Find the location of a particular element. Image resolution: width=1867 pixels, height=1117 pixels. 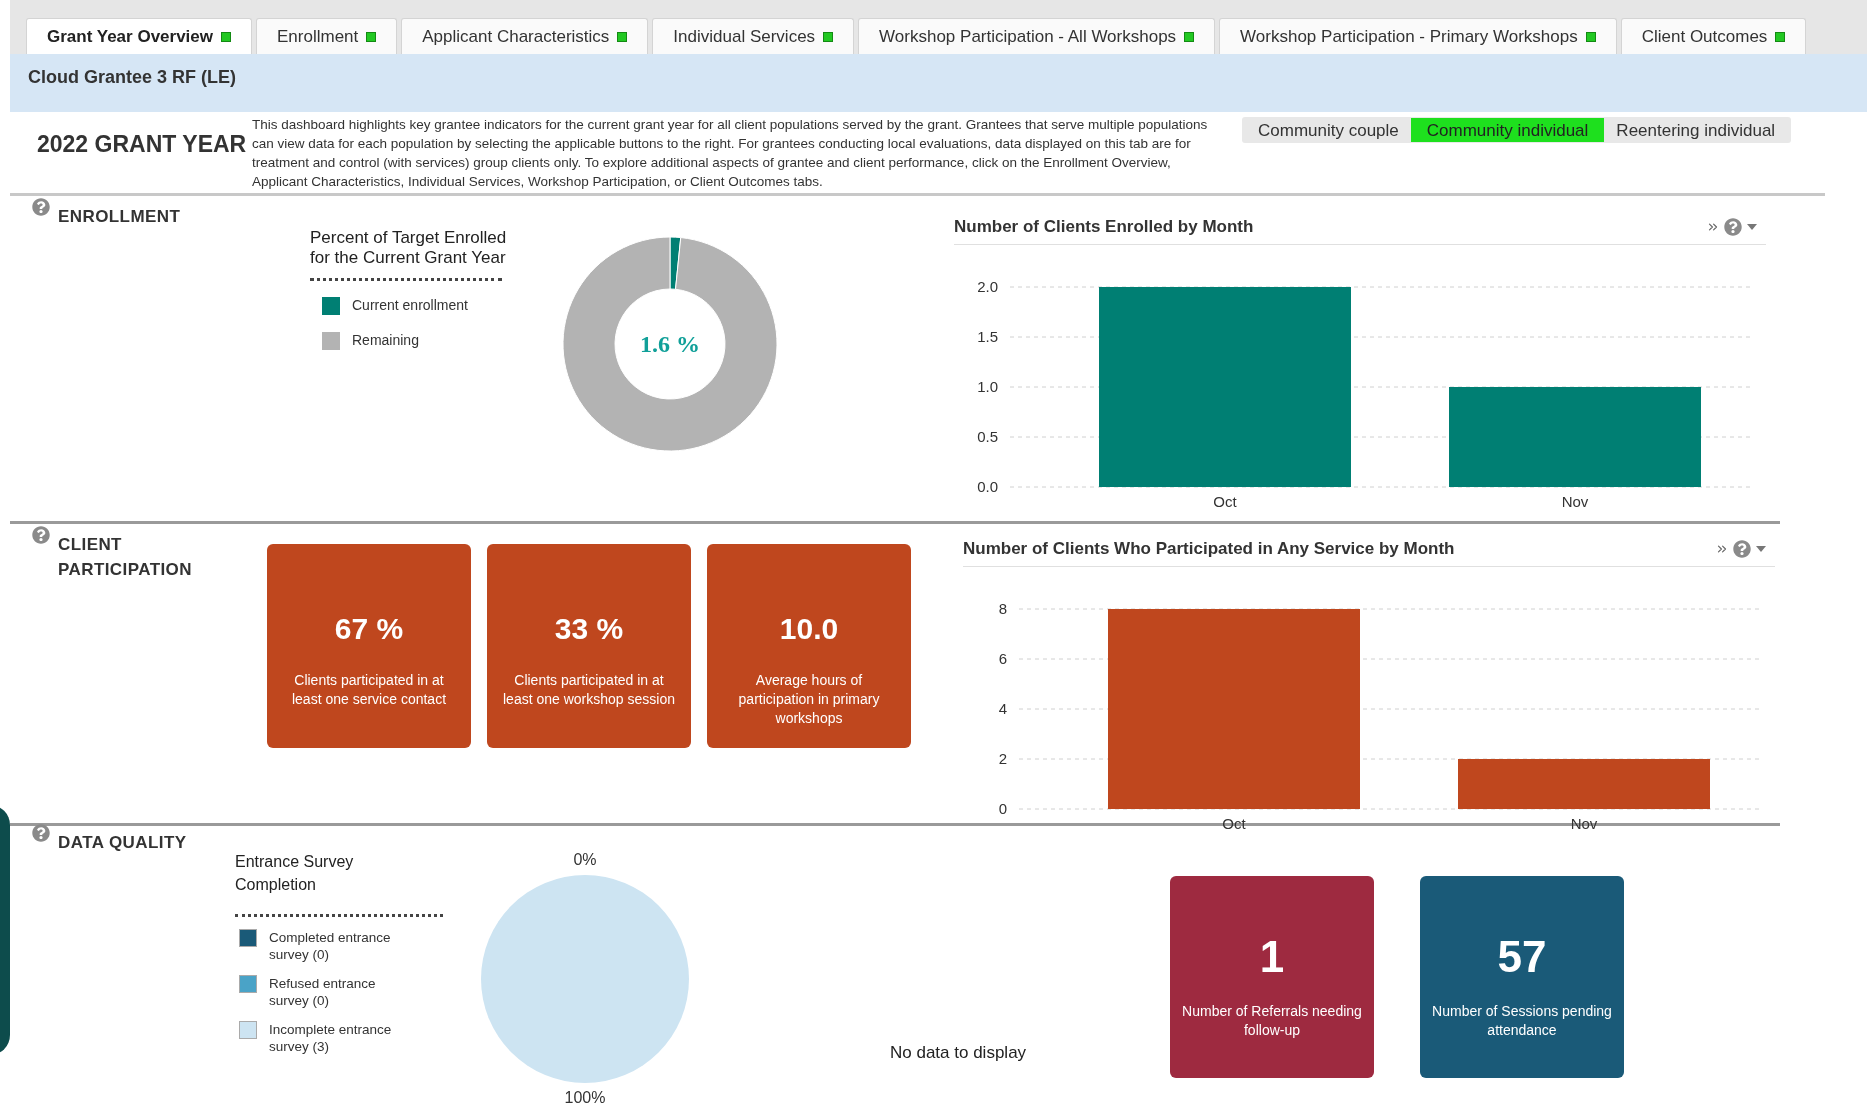

axis-tick-label: 2 is located at coordinates (1002, 758).